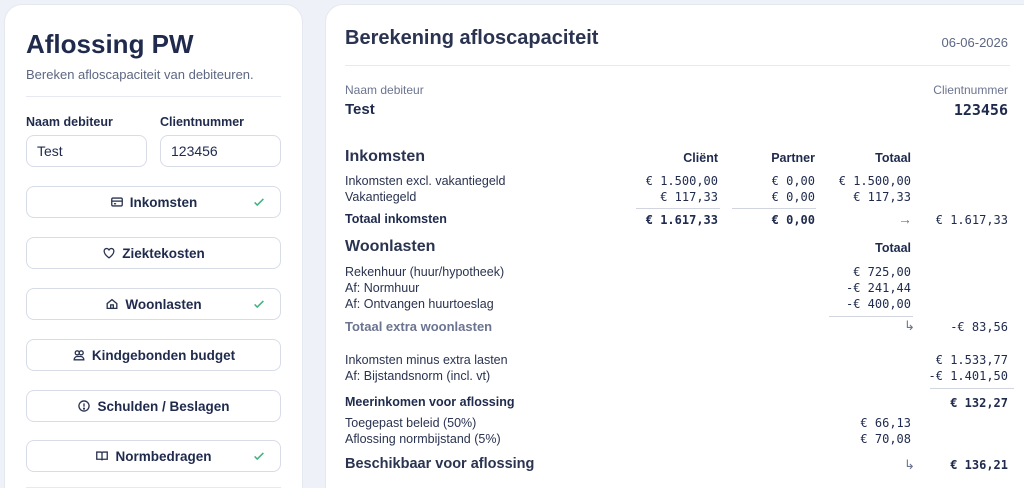  Describe the element at coordinates (678, 208) in the screenshot. I see `client-sum-line` at that location.